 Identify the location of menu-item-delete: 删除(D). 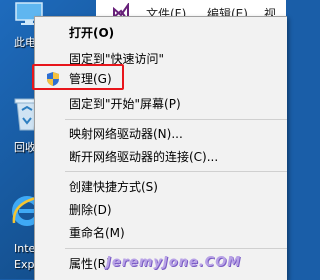
(161, 210).